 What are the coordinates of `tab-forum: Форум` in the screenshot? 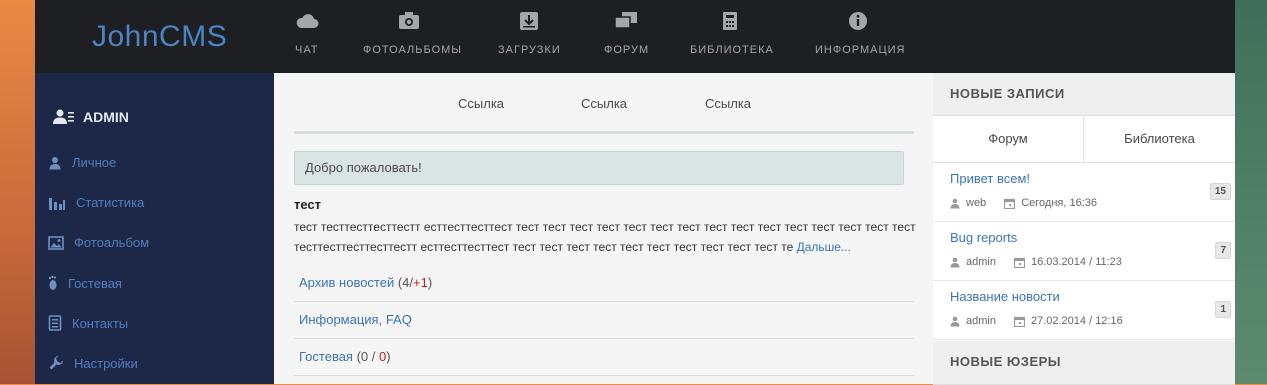 It's located at (1008, 139).